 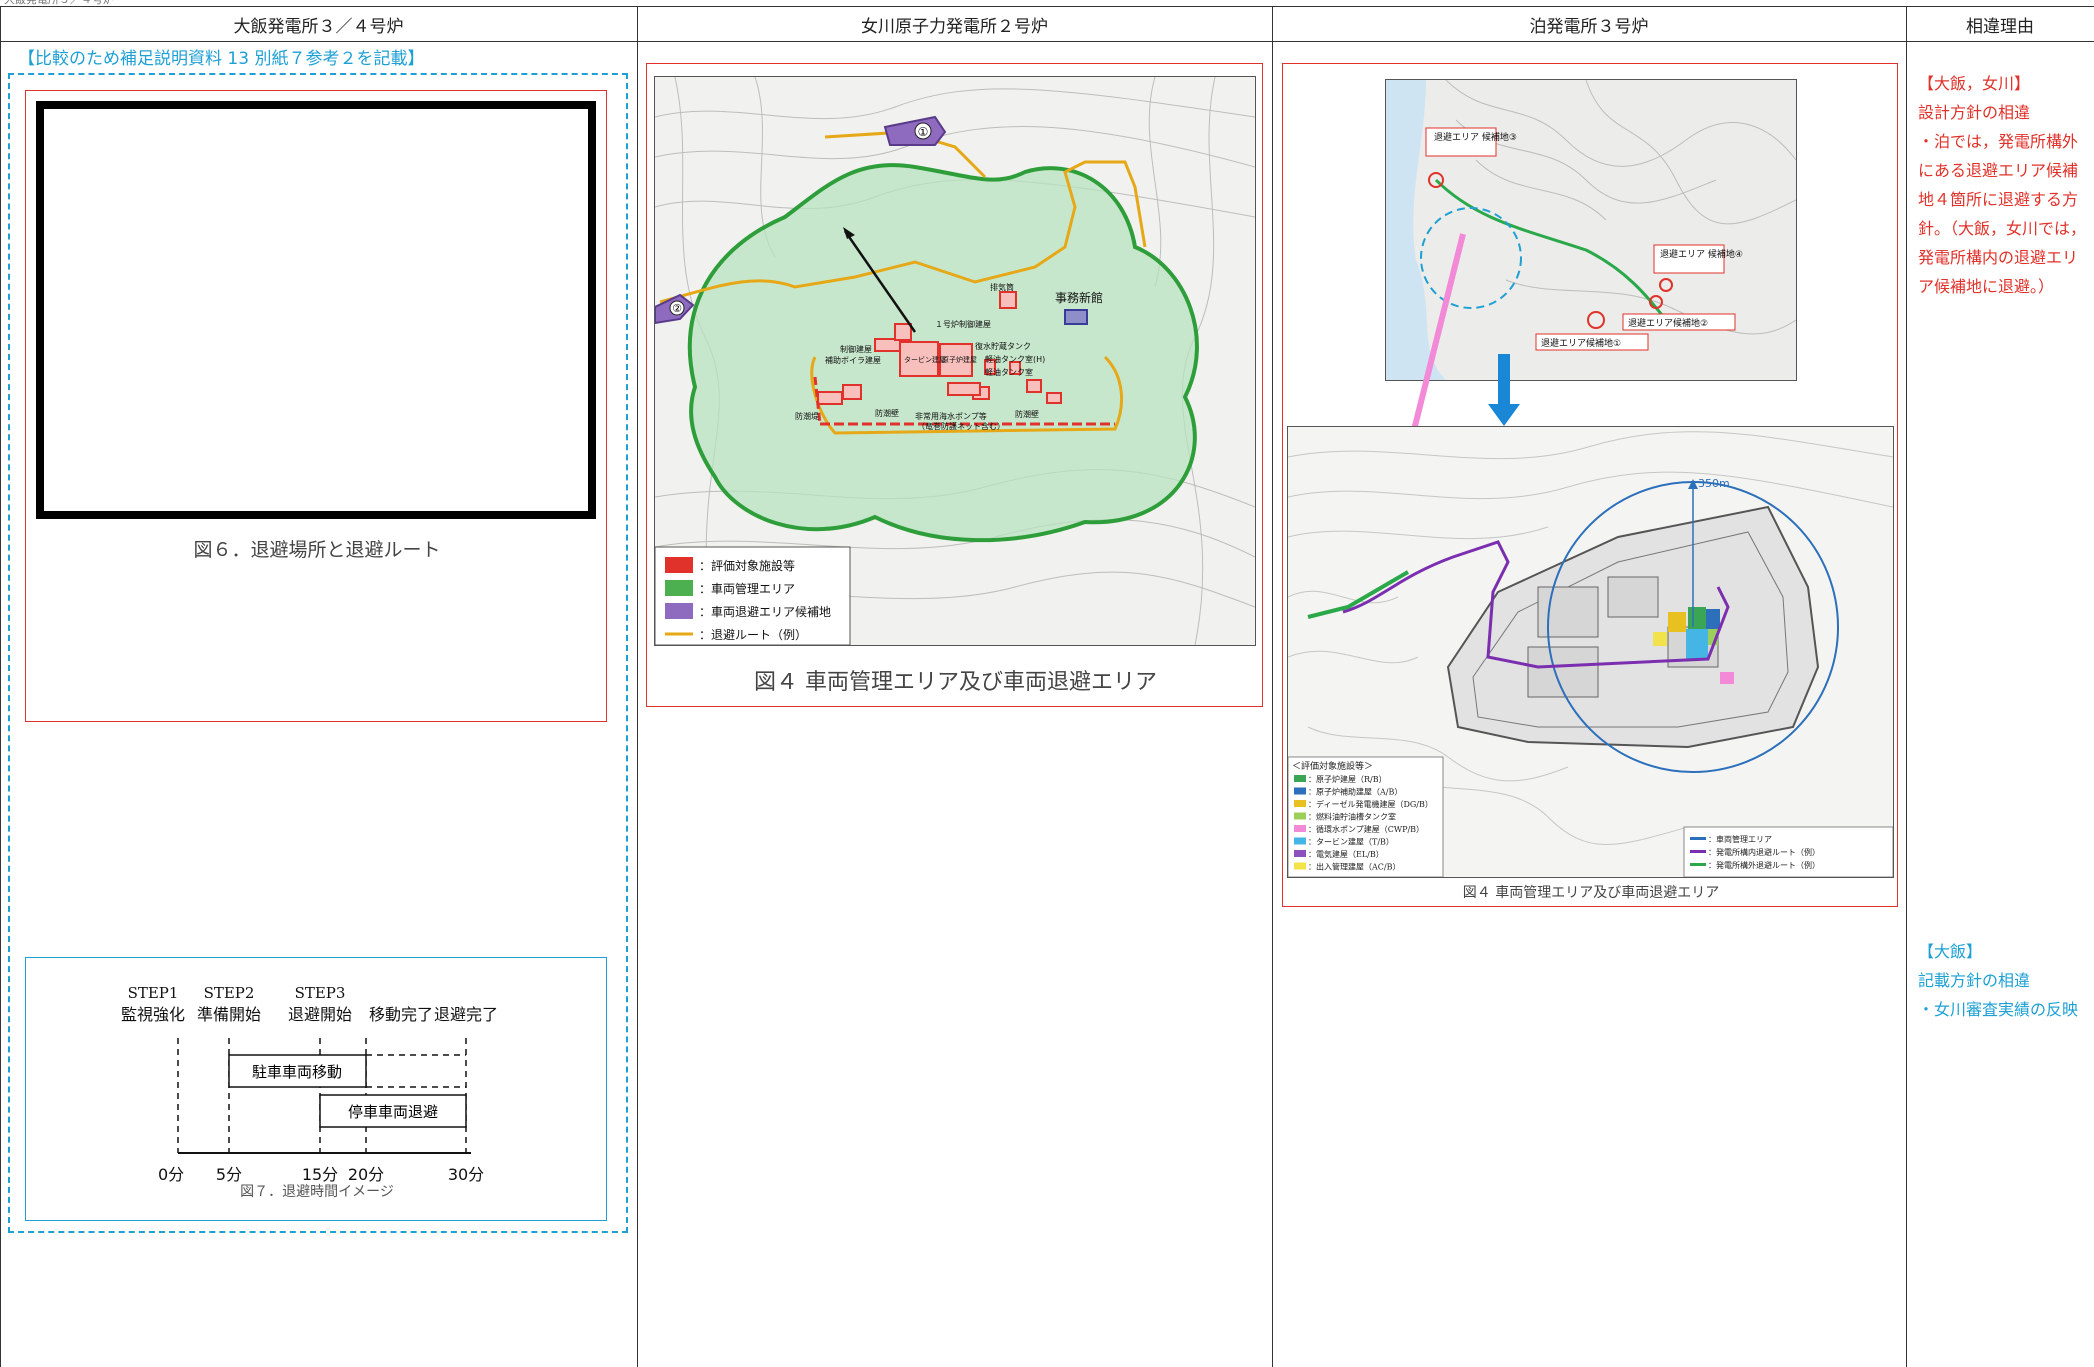 I want to click on legend-label: ：発電所構外退避ルート（例）, so click(x=1764, y=865).